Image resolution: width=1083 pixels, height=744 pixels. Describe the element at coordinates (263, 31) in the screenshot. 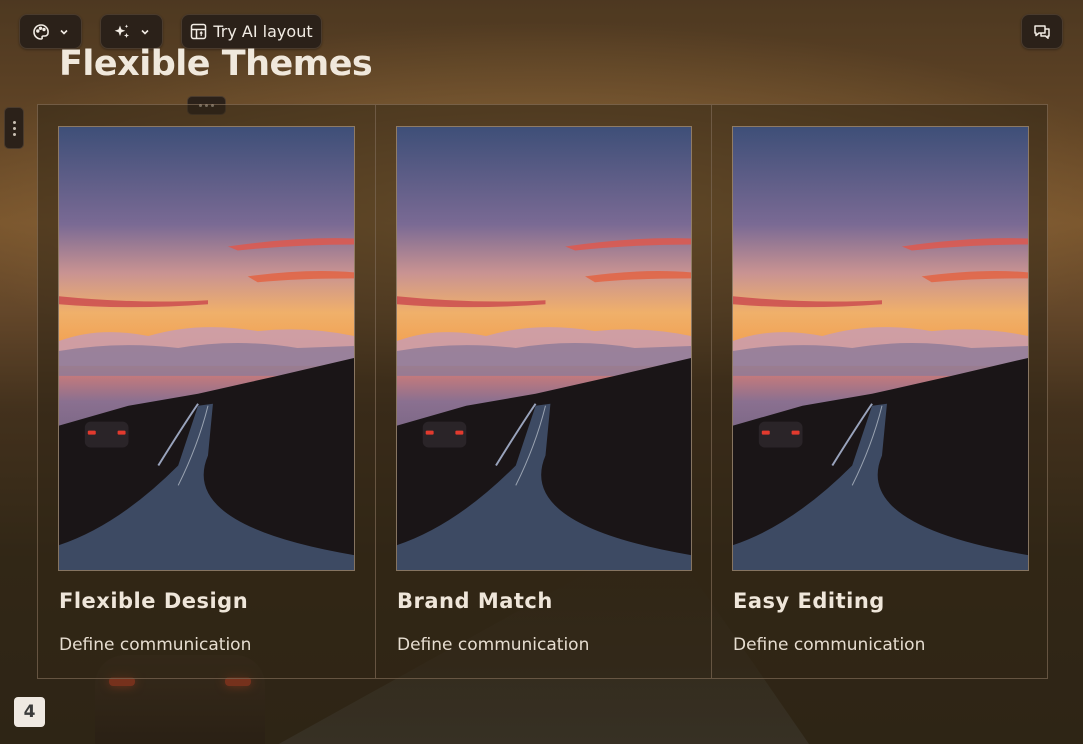

I see `try-ai-layout-label: Try AI layout` at that location.